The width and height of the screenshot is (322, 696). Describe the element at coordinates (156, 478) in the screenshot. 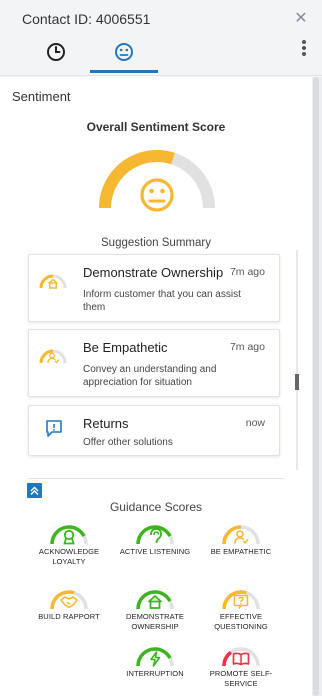

I see `divider` at that location.